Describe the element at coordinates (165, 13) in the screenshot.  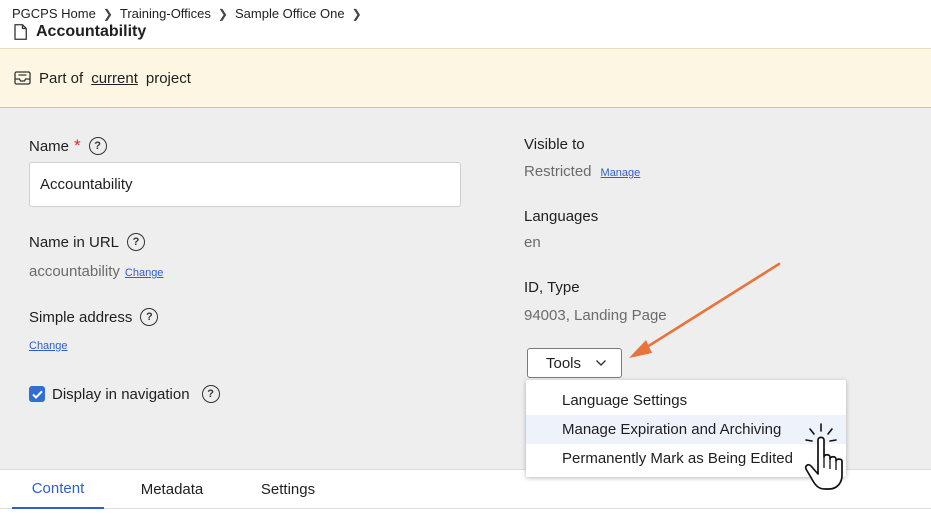
I see `breadcrumb-item-training-offices: Training-Offices` at that location.